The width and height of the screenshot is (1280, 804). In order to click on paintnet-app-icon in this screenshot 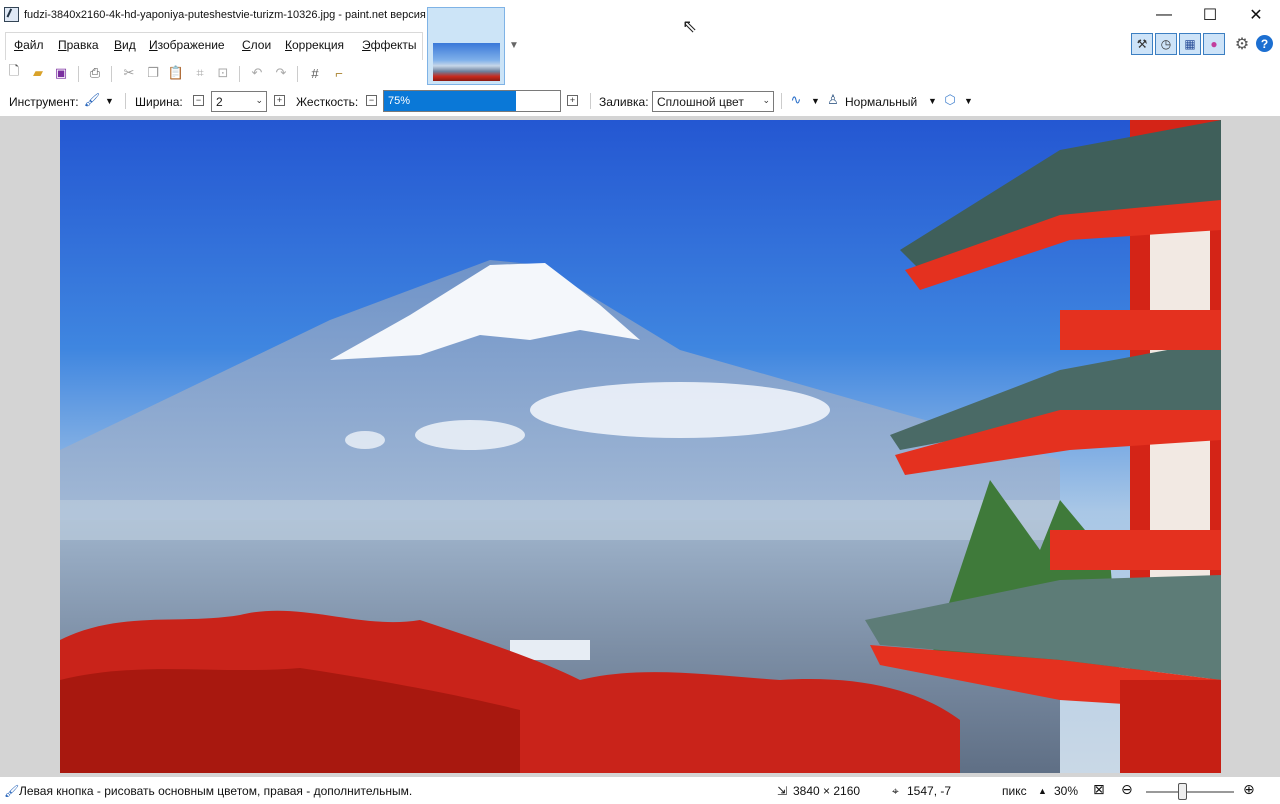, I will do `click(11, 14)`.